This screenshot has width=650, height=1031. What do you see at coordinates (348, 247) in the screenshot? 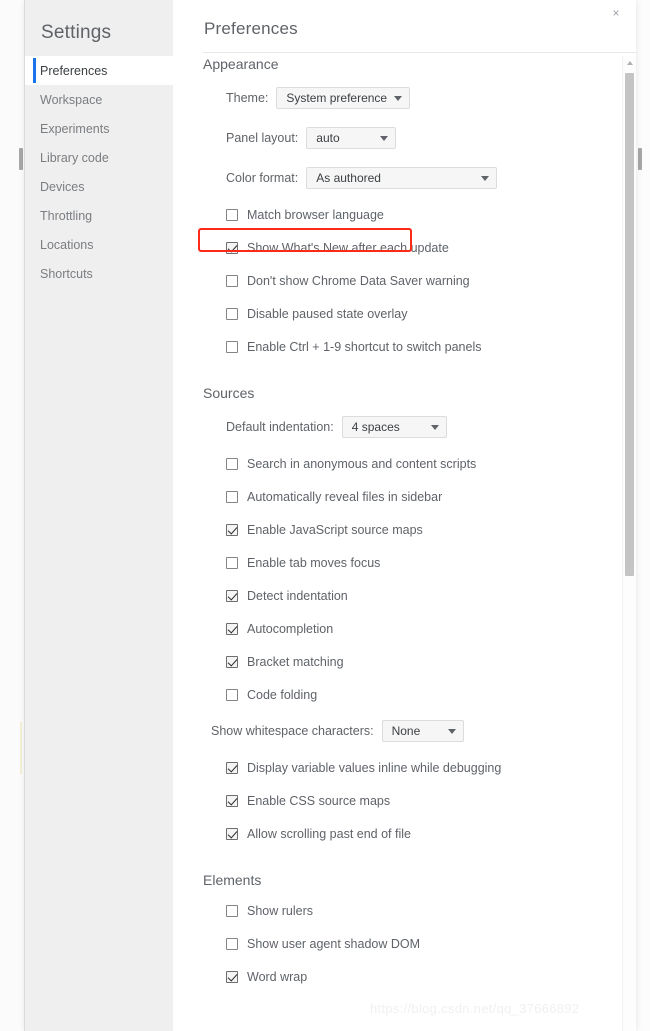
I see `checkbox-label: Show What's New after each update` at bounding box center [348, 247].